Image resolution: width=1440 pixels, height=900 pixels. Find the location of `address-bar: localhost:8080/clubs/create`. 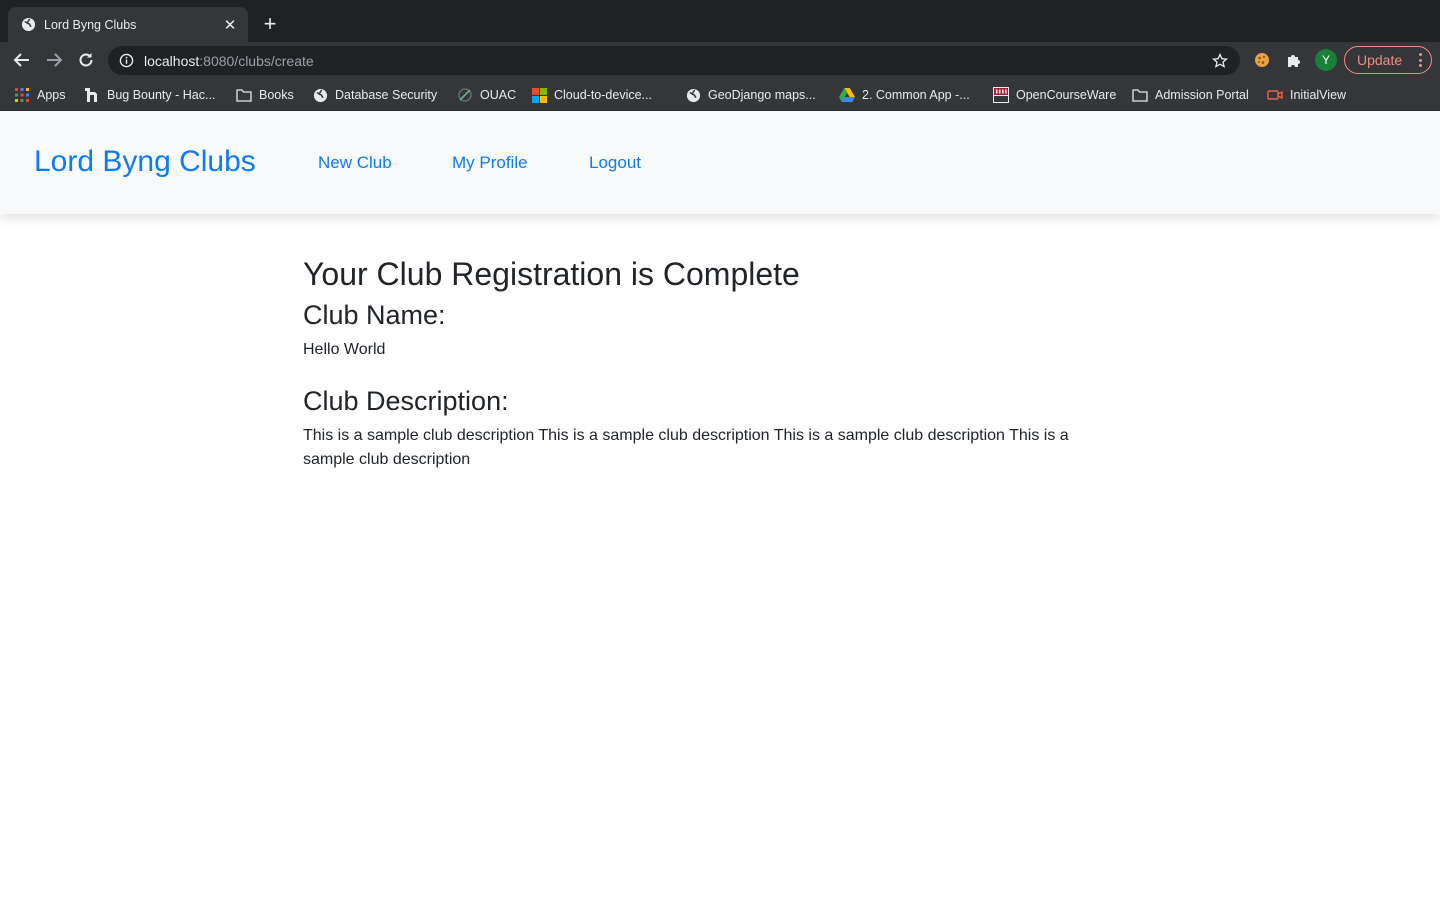

address-bar: localhost:8080/clubs/create is located at coordinates (674, 60).